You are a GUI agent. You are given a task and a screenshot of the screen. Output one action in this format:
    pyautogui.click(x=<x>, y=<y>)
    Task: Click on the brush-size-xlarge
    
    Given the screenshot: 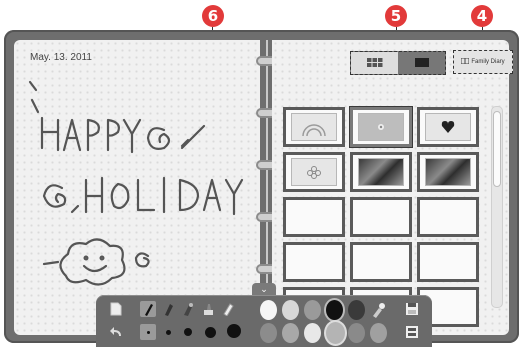 What is the action you would take?
    pyautogui.click(x=234, y=331)
    